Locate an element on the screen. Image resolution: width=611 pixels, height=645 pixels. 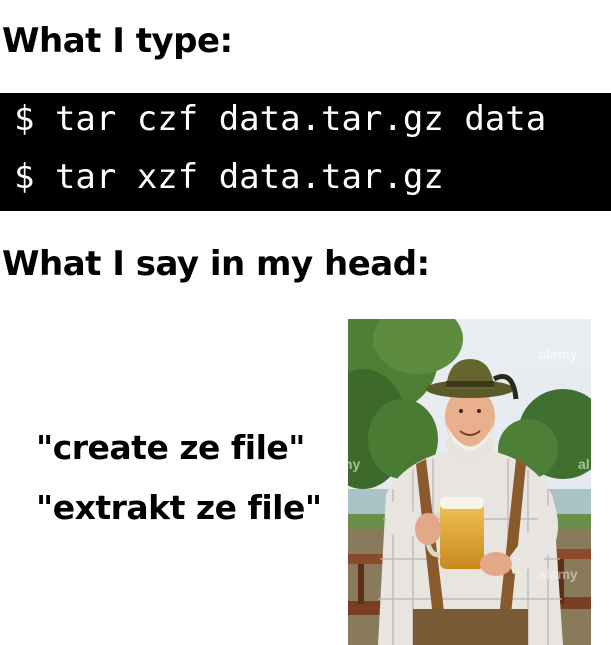
heading-what-i-type: What I type: is located at coordinates (117, 41).